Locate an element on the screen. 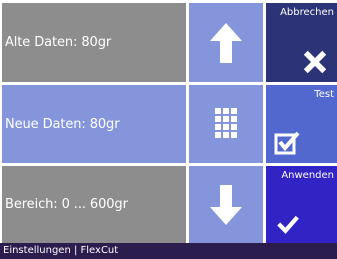 This screenshot has height=259, width=337. up-button is located at coordinates (226, 42).